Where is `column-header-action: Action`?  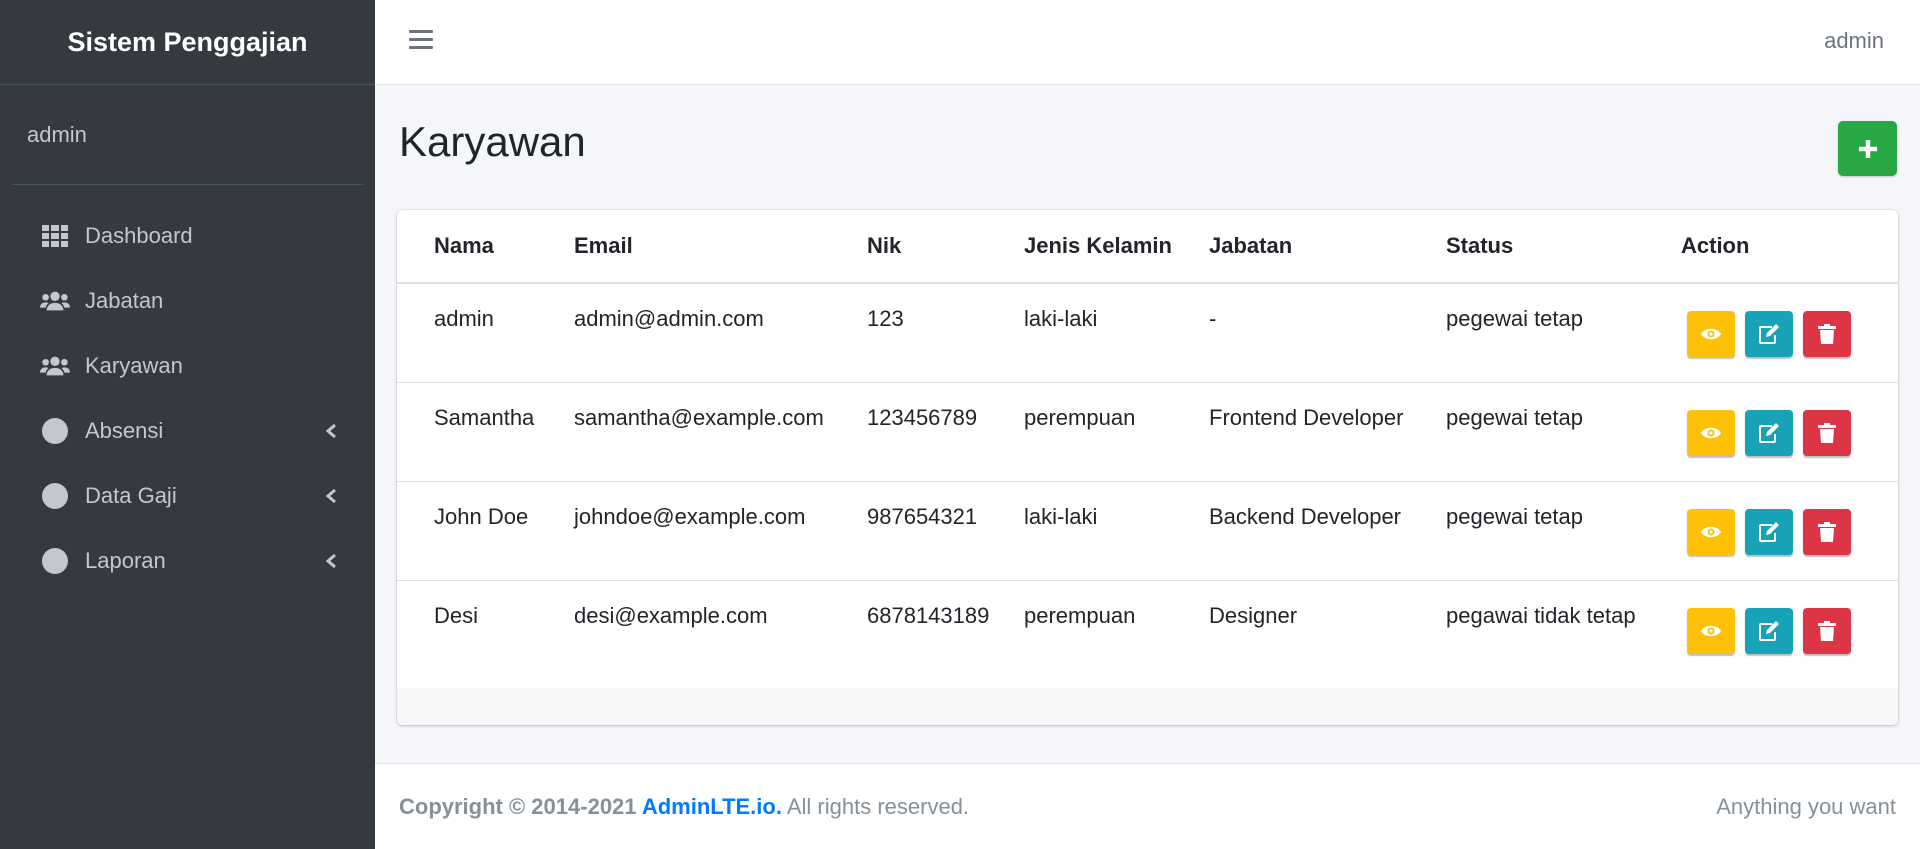
column-header-action: Action is located at coordinates (1789, 247).